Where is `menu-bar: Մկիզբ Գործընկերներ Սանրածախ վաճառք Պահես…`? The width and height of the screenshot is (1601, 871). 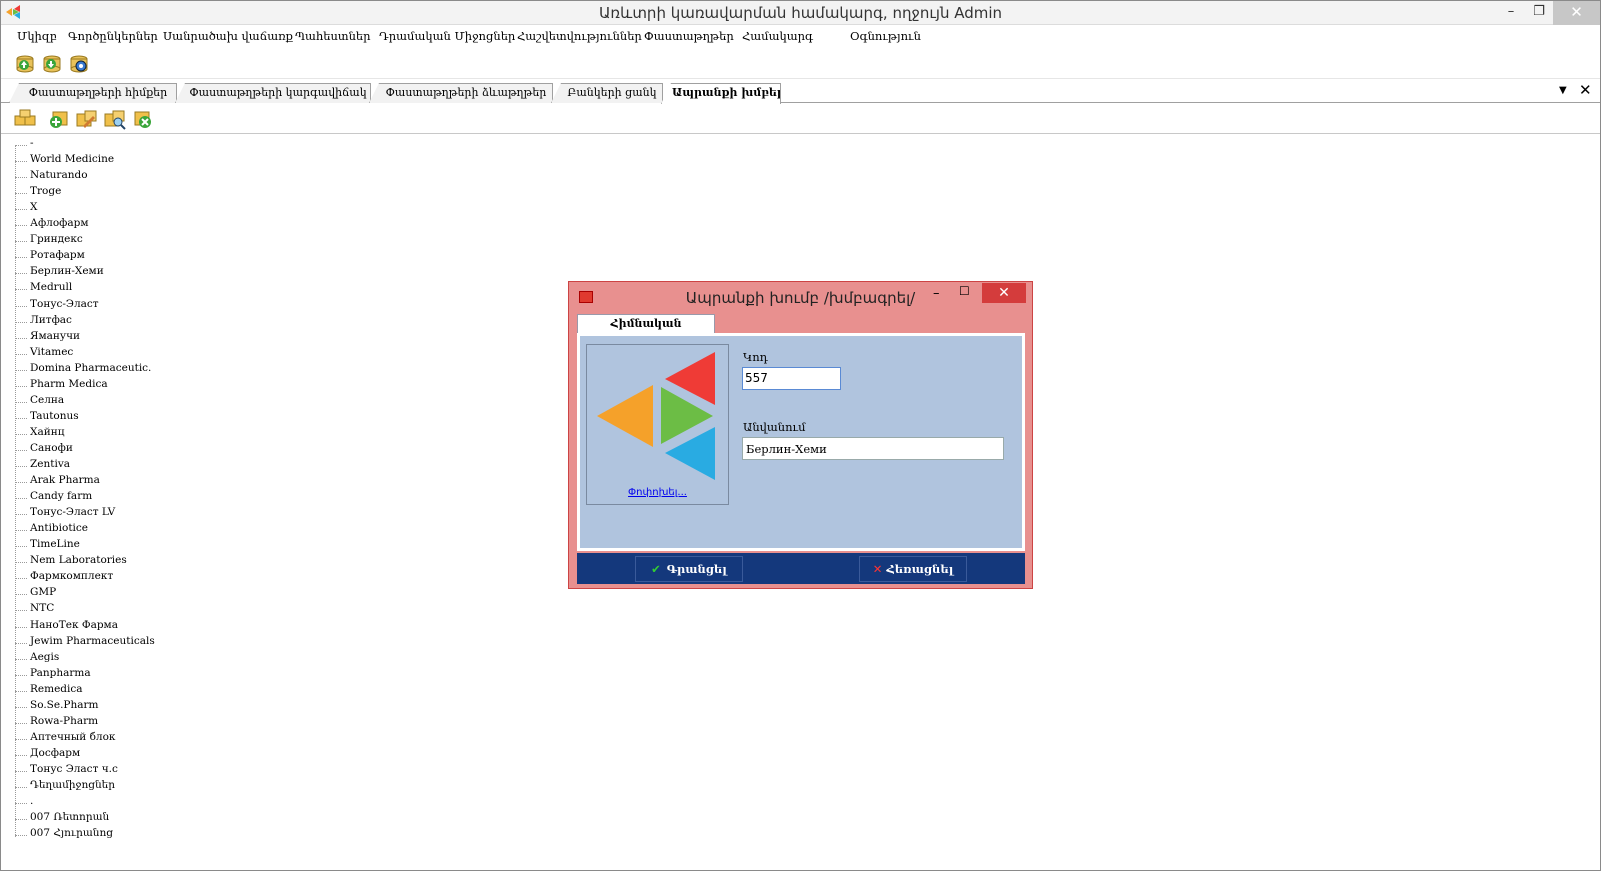
menu-bar: Մկիզբ Գործընկերներ Սանրածախ վաճառք Պահես… is located at coordinates (800, 36).